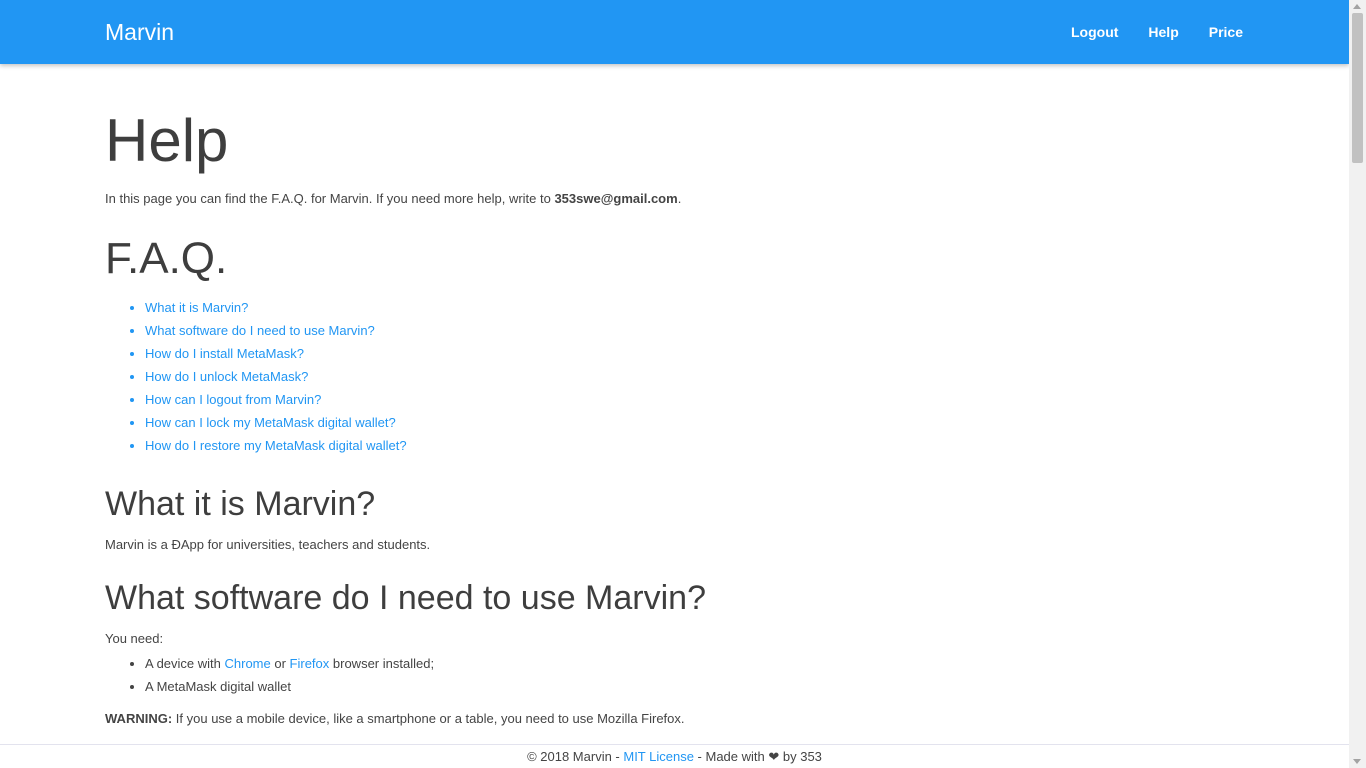 The height and width of the screenshot is (768, 1366). Describe the element at coordinates (1357, 88) in the screenshot. I see `scroll-thumb` at that location.